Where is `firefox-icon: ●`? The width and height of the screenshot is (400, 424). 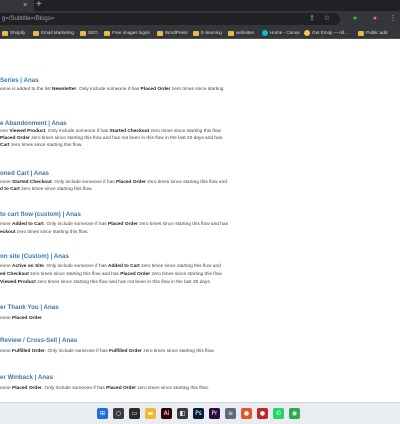 firefox-icon: ● is located at coordinates (246, 413).